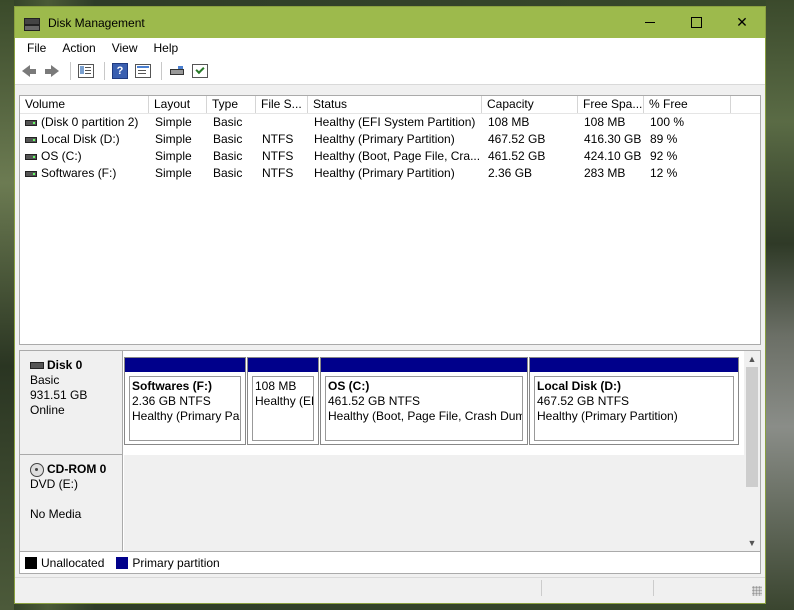  Describe the element at coordinates (86, 71) in the screenshot. I see `show-hide-panel-button` at that location.